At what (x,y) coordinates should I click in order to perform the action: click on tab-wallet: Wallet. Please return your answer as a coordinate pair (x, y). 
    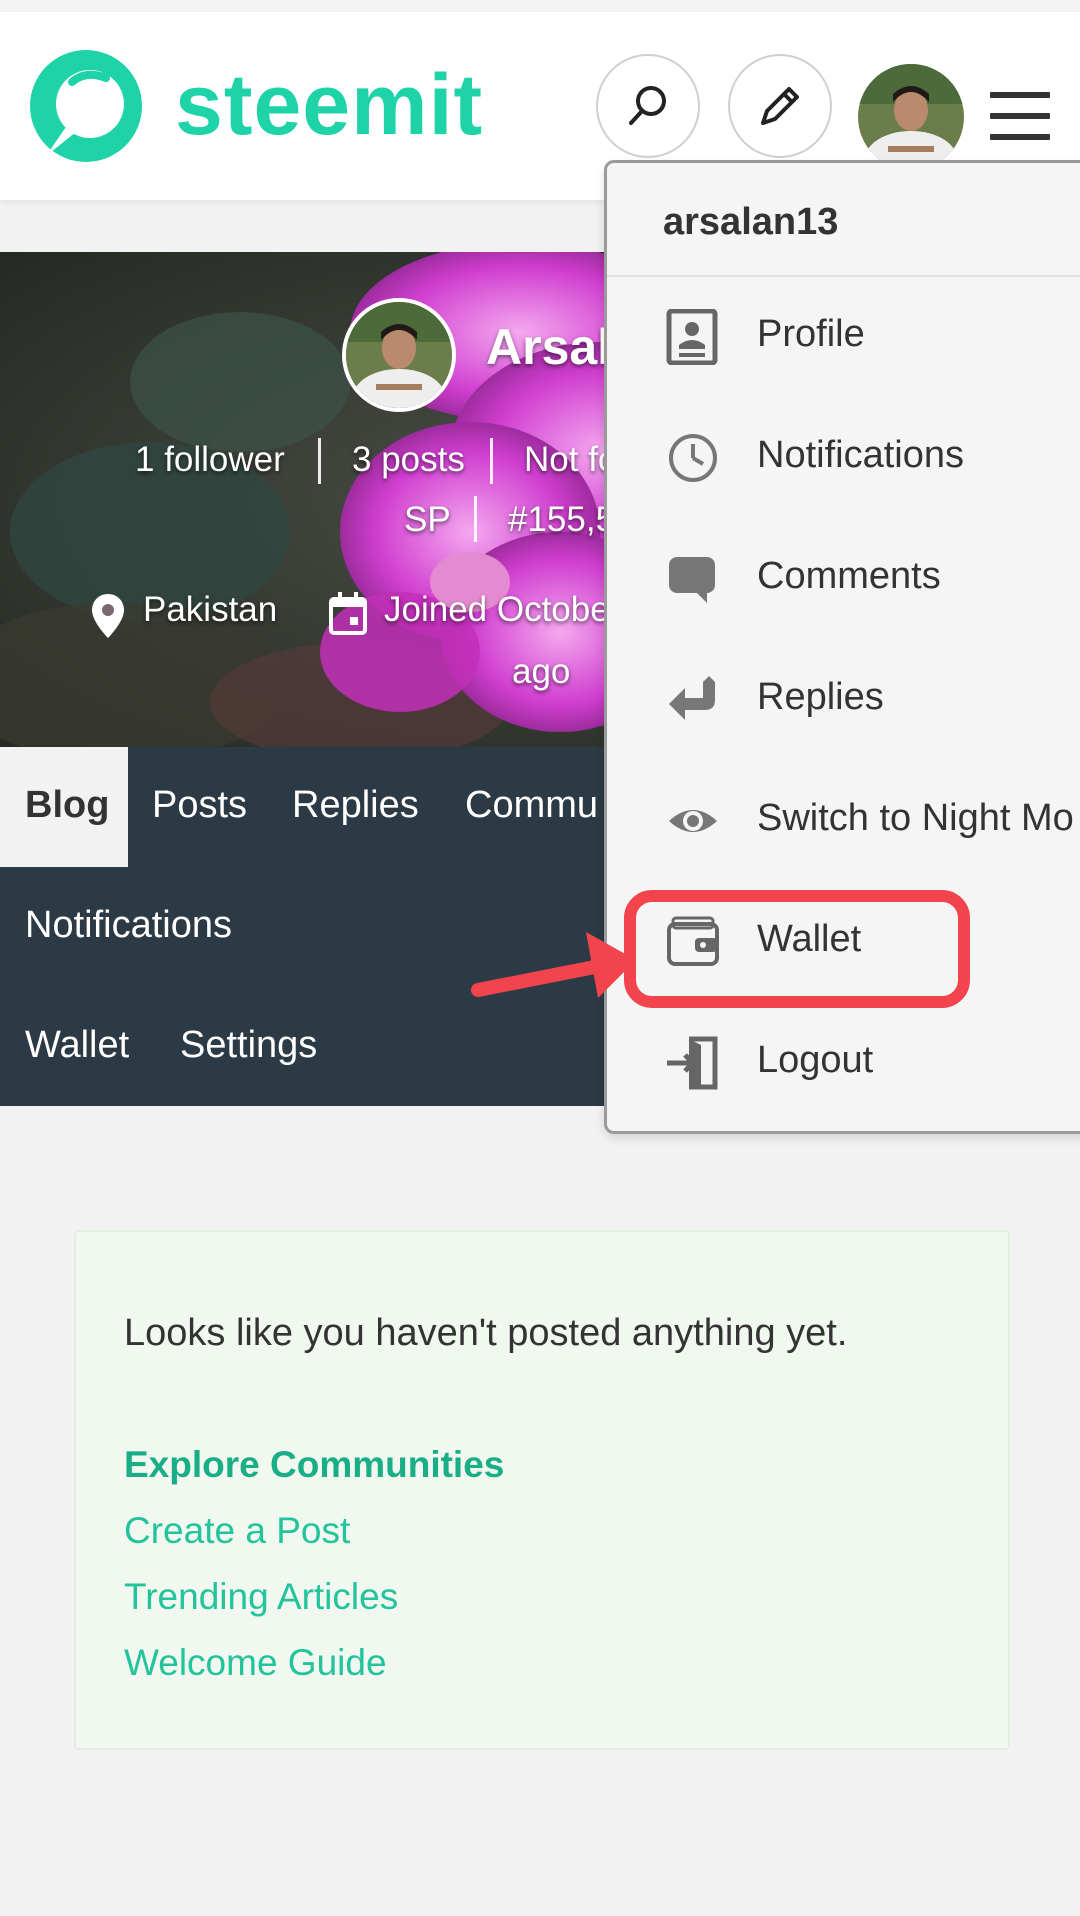
    Looking at the image, I should click on (77, 1045).